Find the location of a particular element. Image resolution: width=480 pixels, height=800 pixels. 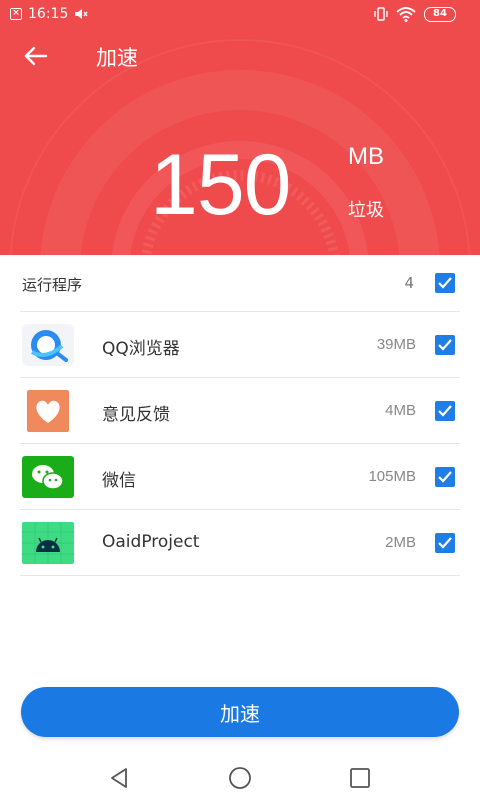

select-all-checkbox is located at coordinates (445, 283).